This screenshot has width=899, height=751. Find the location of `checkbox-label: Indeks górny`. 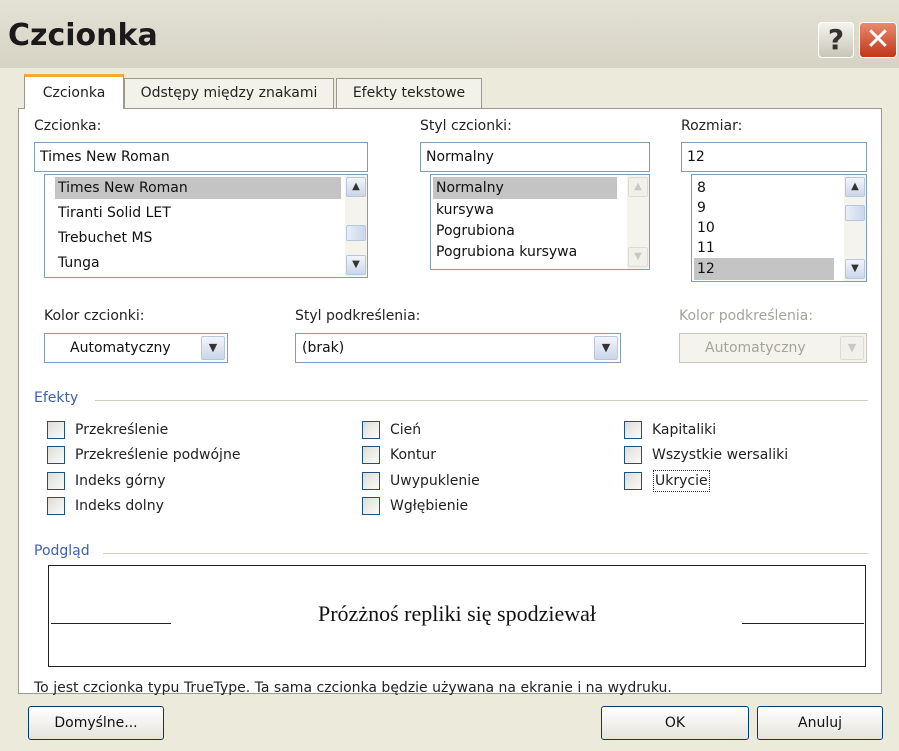

checkbox-label: Indeks górny is located at coordinates (120, 481).